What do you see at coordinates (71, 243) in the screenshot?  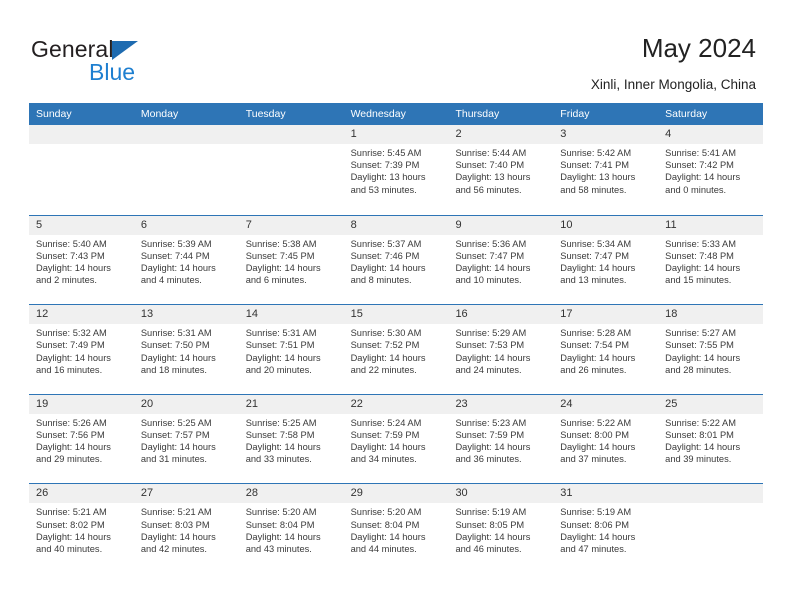 I see `sunrise-text: Sunrise: 5:40 AM` at bounding box center [71, 243].